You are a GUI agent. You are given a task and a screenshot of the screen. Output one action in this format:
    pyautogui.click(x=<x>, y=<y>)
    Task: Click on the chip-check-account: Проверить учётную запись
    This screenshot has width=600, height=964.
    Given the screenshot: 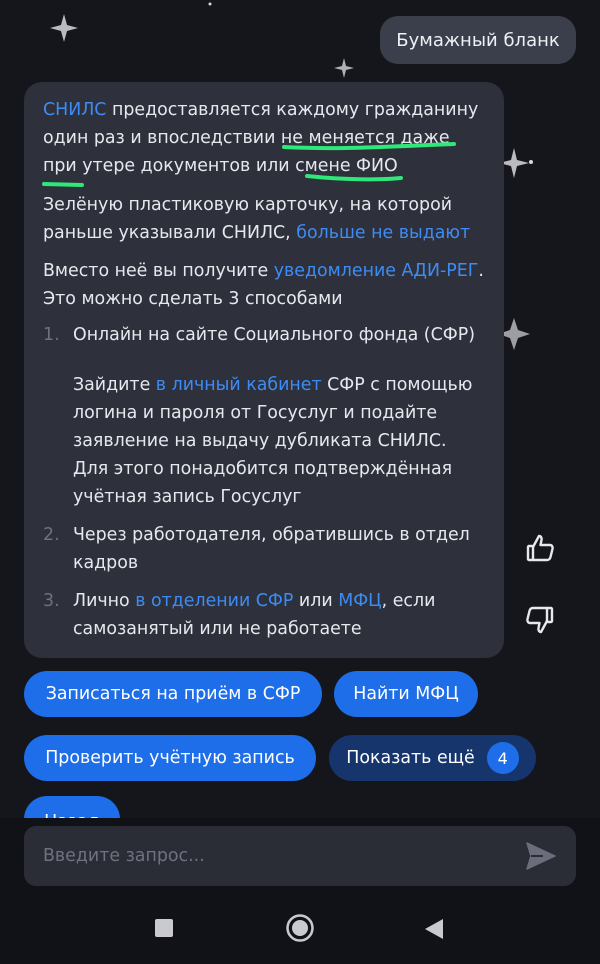 What is the action you would take?
    pyautogui.click(x=170, y=758)
    